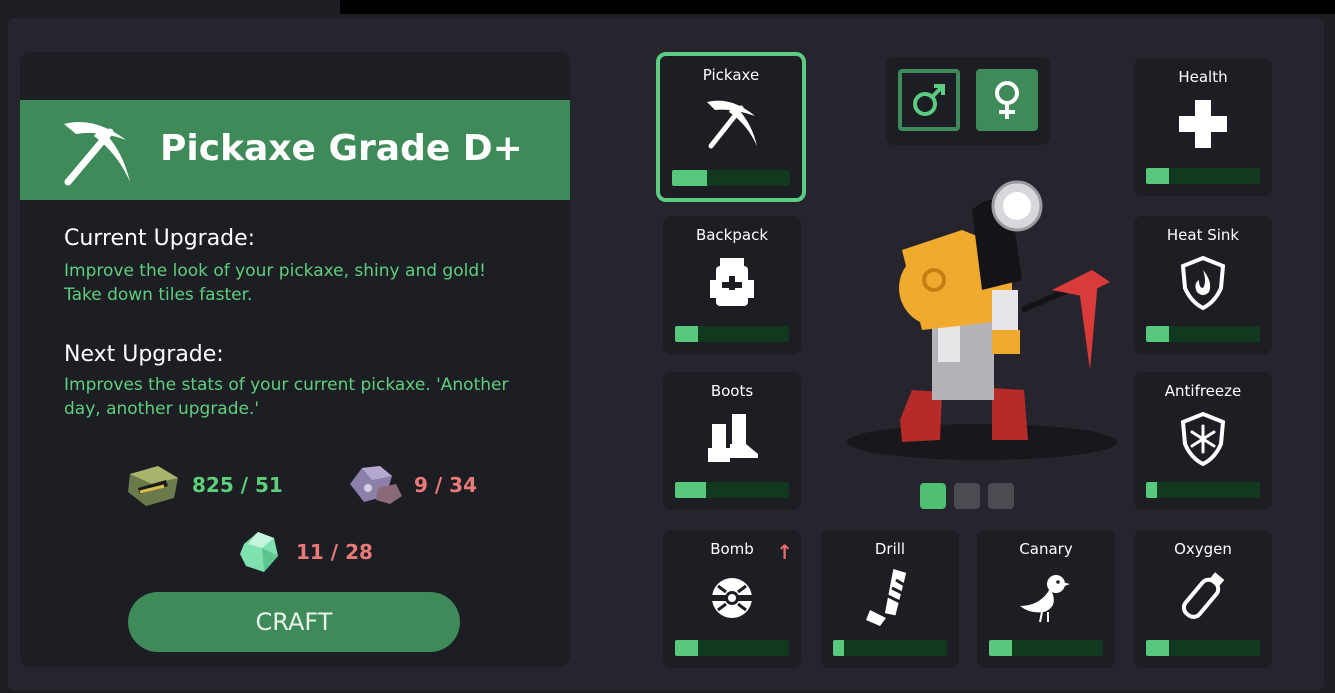  I want to click on upgrade-card-heat-sink: Heat Sink, so click(1203, 285).